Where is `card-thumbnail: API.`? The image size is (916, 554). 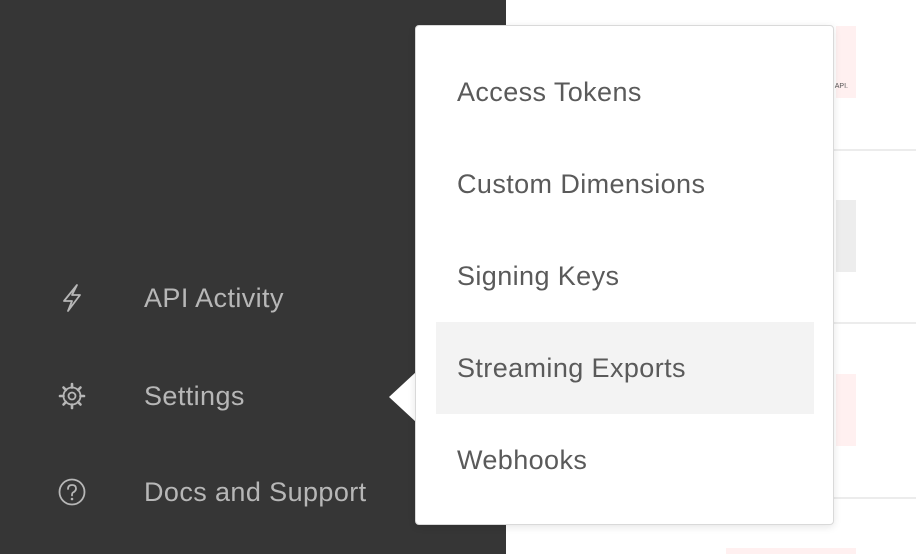
card-thumbnail: API. is located at coordinates (845, 62).